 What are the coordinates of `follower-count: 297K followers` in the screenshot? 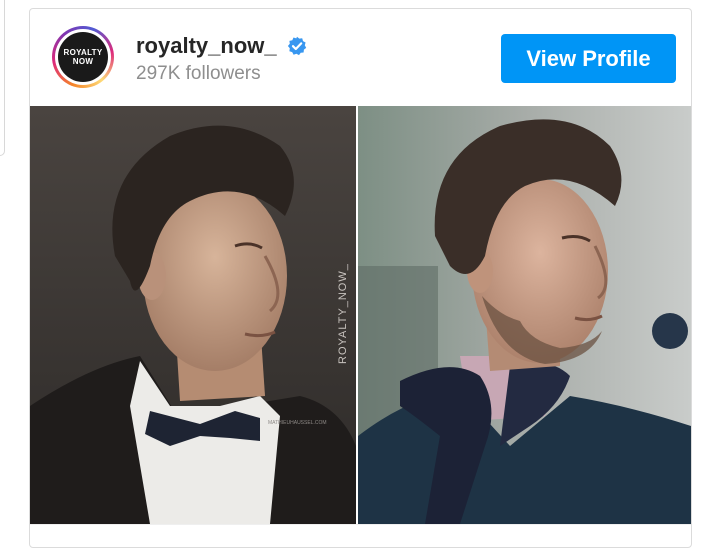 It's located at (198, 73).